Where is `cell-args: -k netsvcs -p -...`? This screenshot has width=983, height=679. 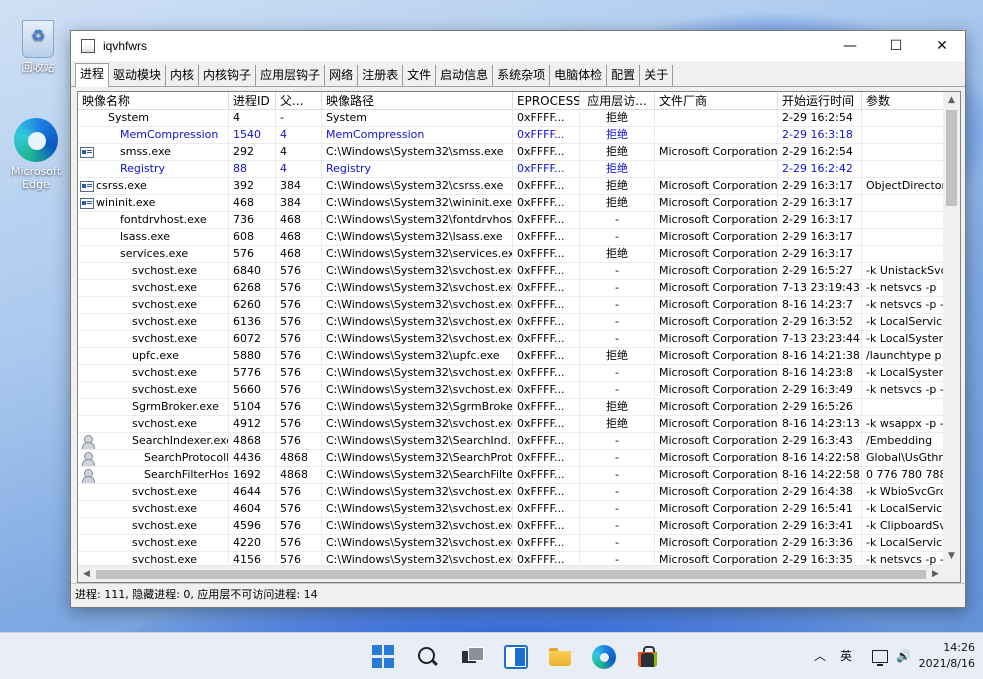 cell-args: -k netsvcs -p -... is located at coordinates (903, 390).